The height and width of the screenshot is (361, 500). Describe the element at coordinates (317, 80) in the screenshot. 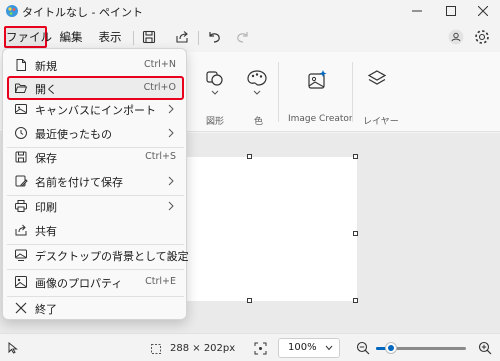

I see `image-creator-icon` at that location.